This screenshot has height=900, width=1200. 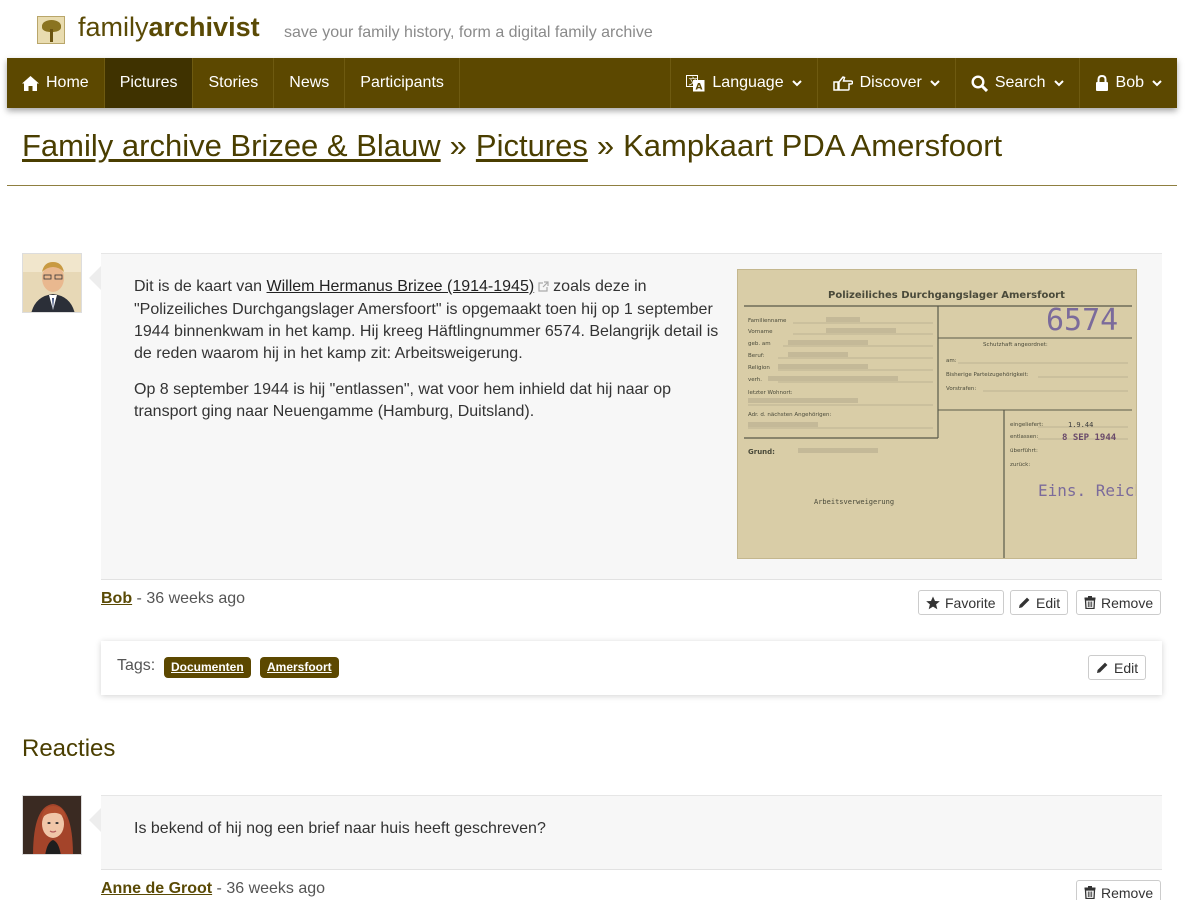 I want to click on tree-logo-icon, so click(x=51, y=30).